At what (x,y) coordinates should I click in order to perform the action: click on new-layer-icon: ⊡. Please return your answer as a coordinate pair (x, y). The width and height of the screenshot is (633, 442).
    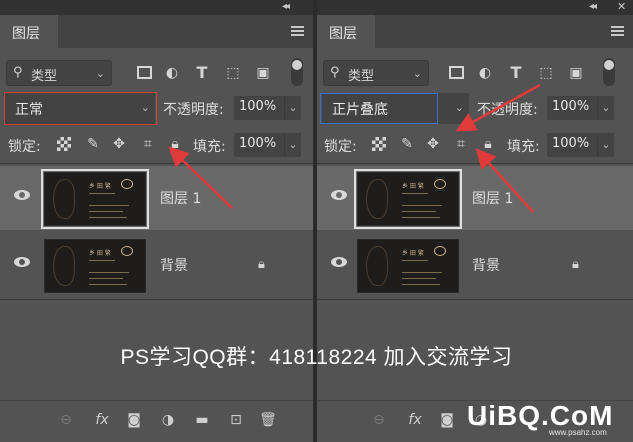
    Looking at the image, I should click on (236, 420).